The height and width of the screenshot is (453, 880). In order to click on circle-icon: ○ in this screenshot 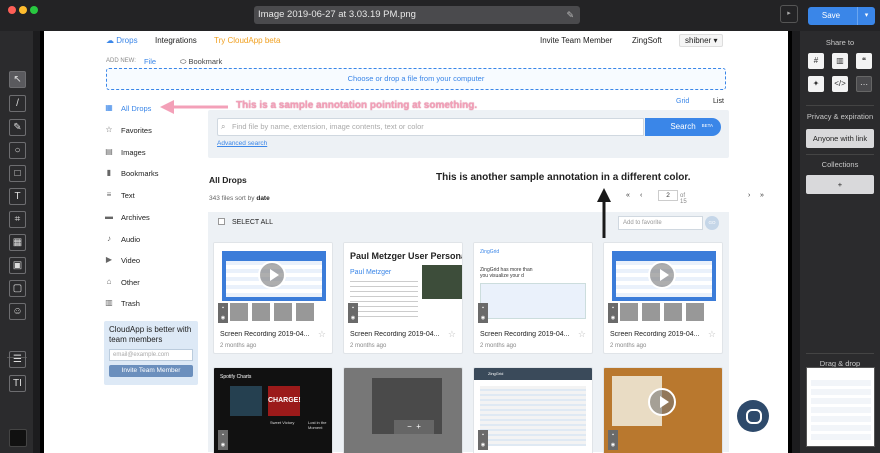, I will do `click(17, 150)`.